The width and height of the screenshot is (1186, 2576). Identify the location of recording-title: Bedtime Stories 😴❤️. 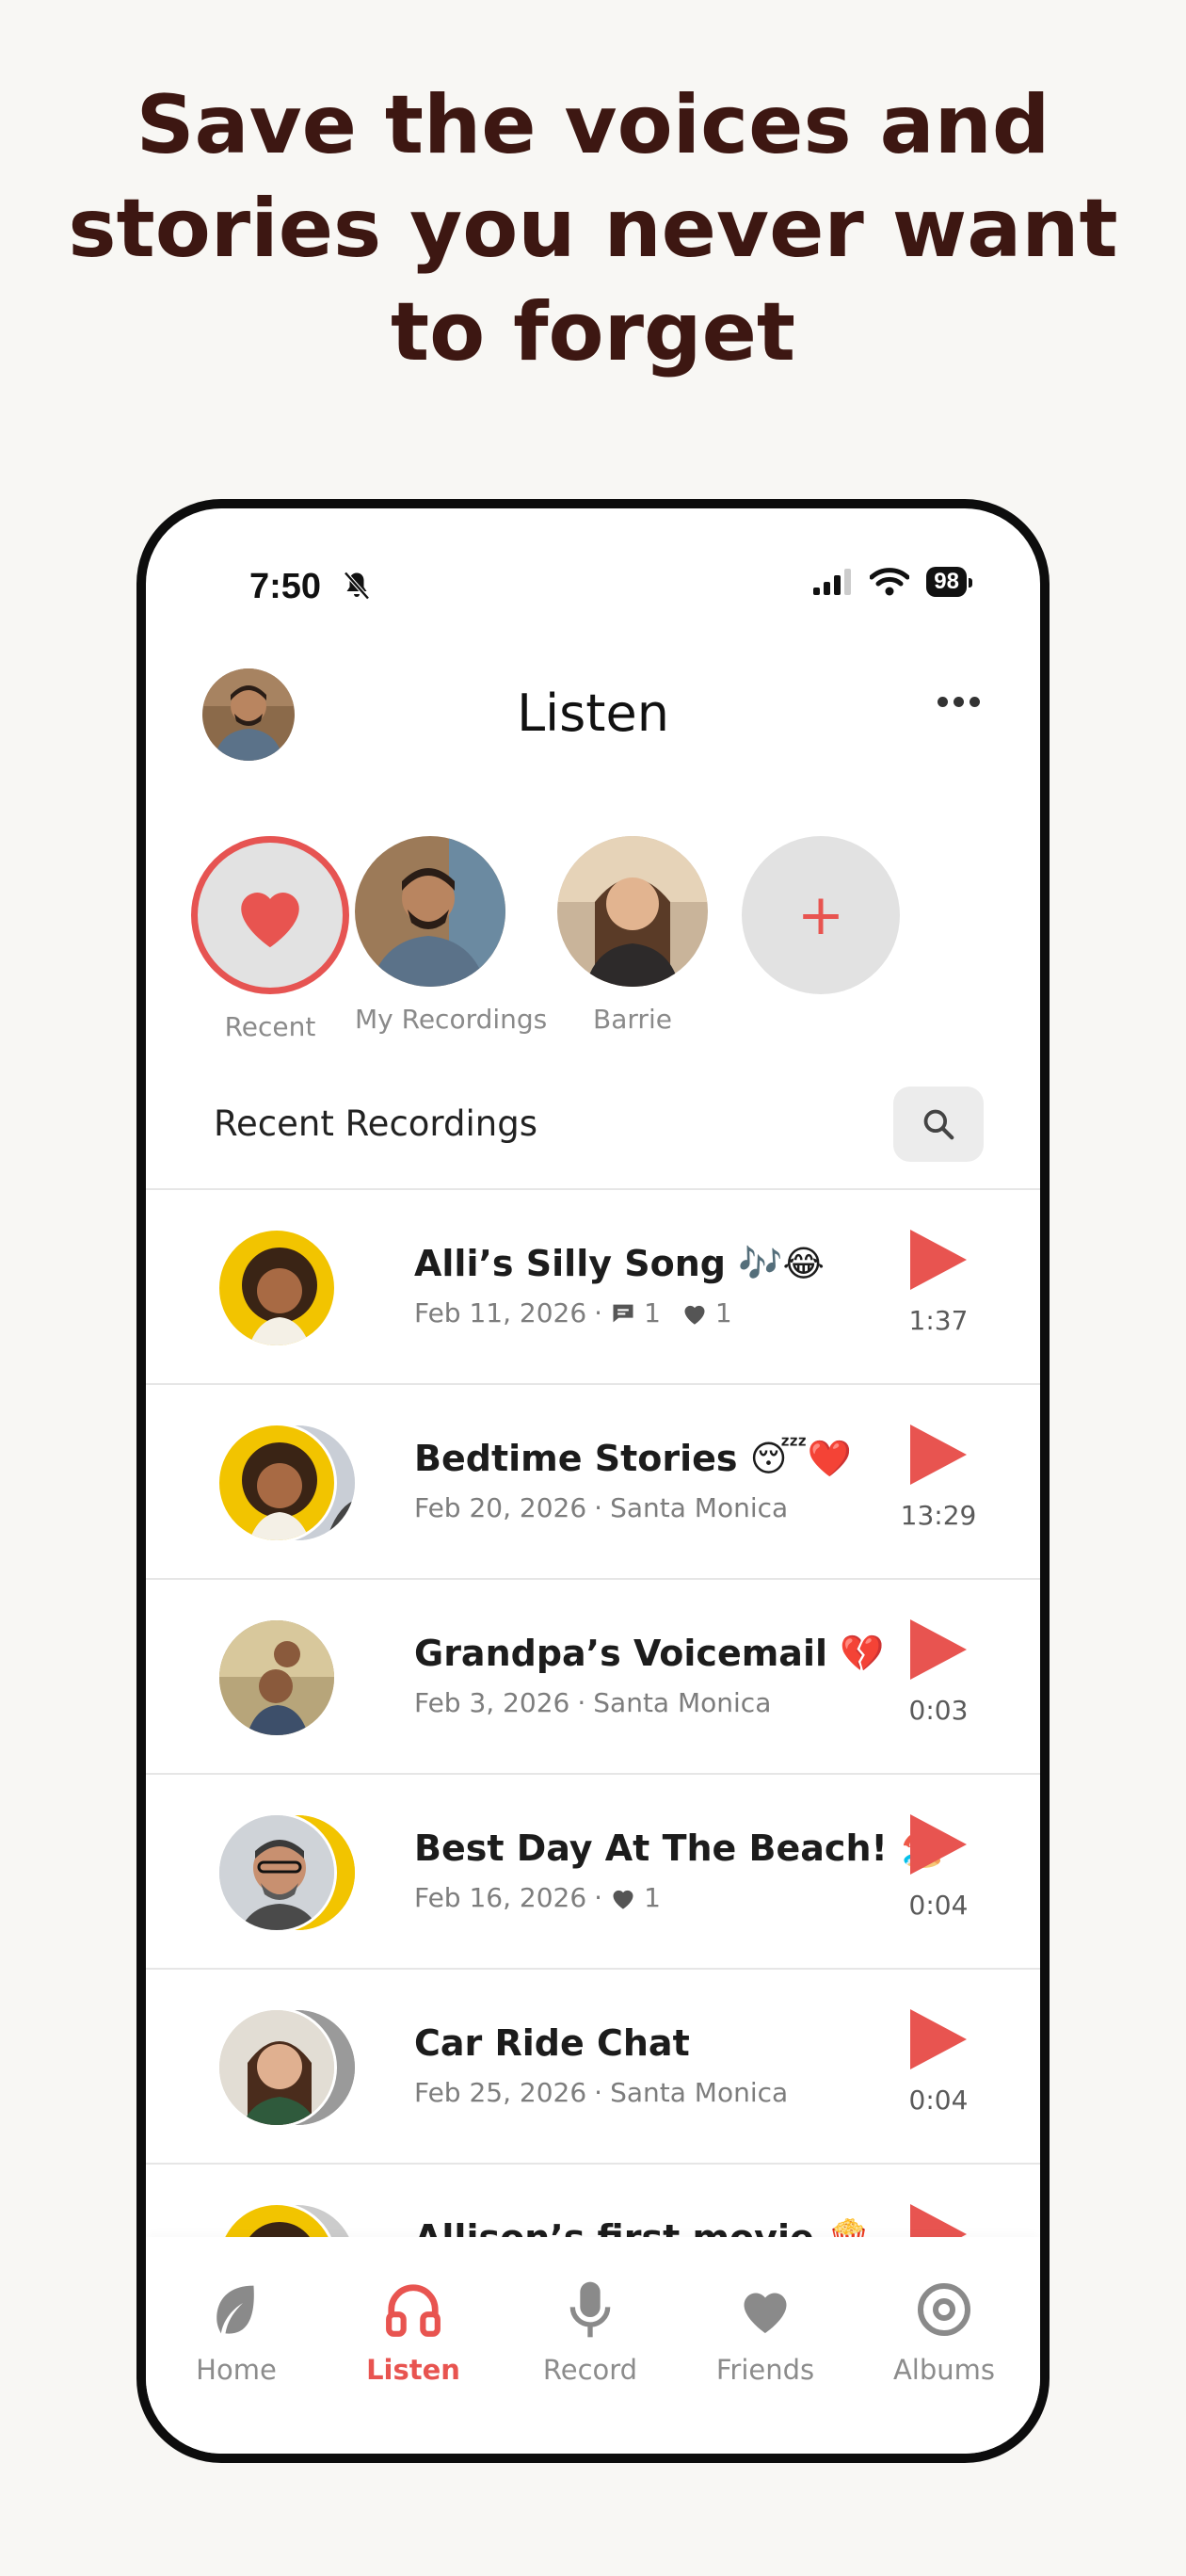
(633, 1458).